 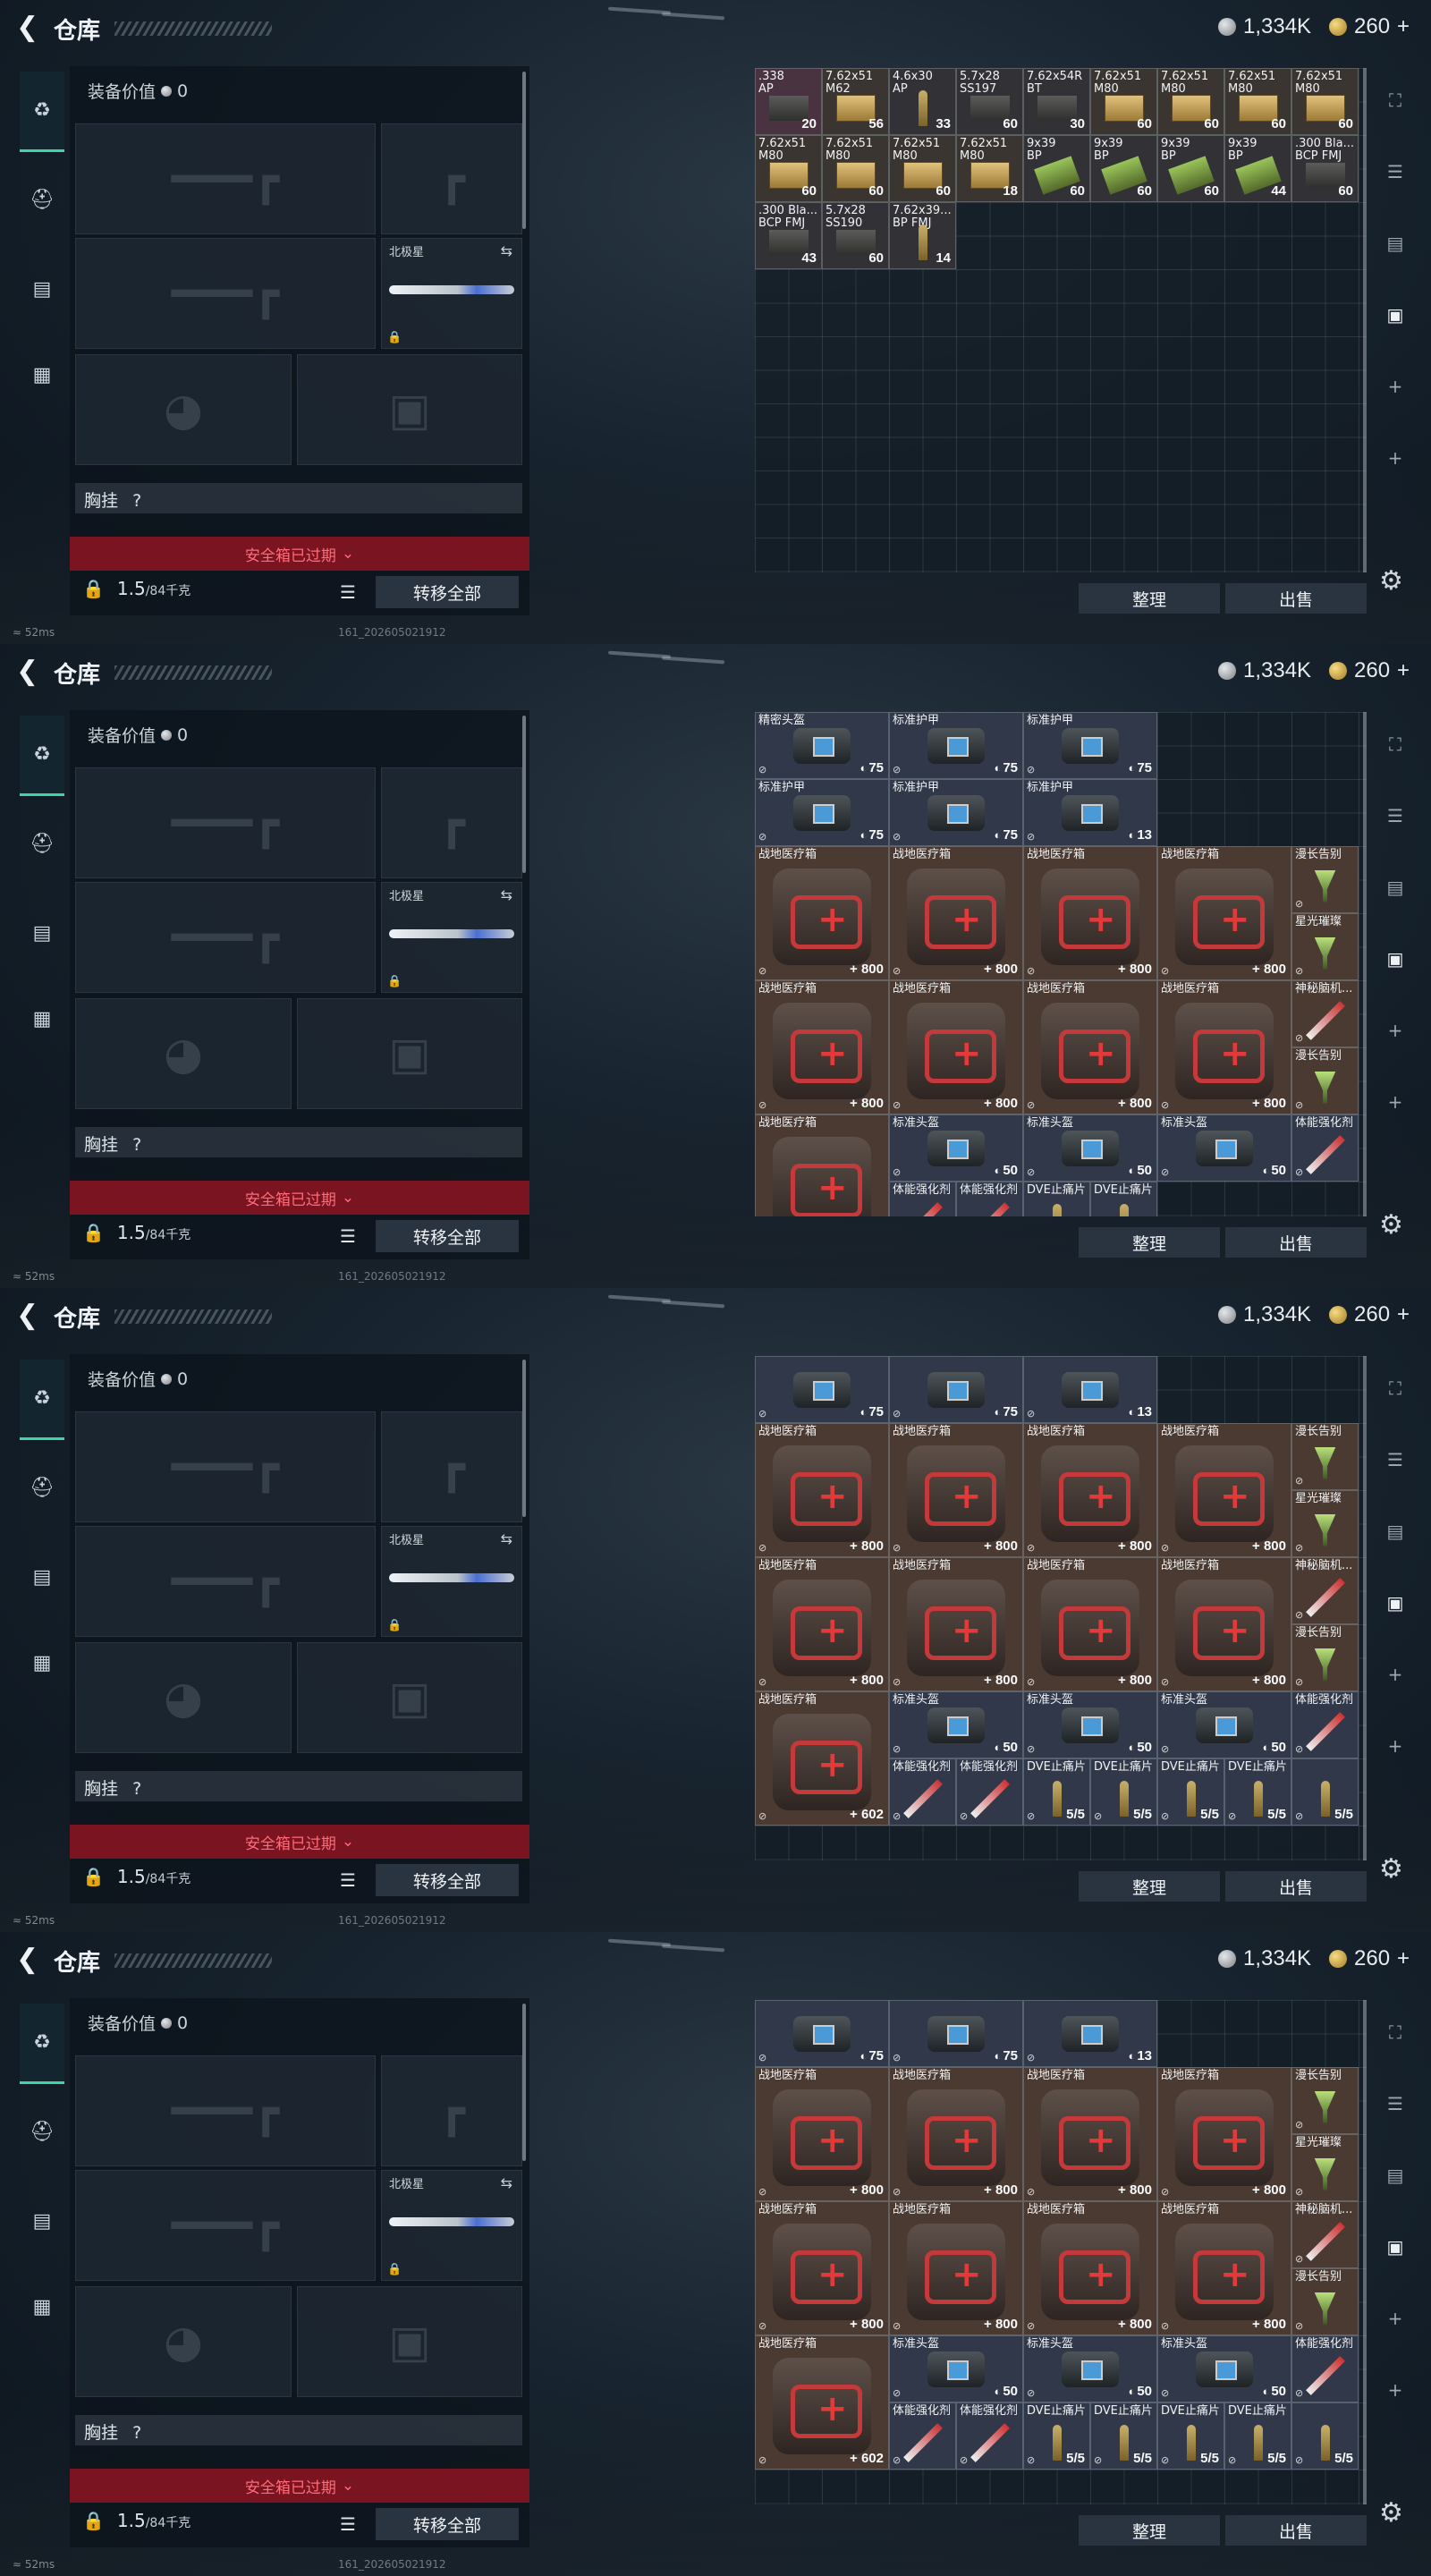 What do you see at coordinates (299, 1786) in the screenshot?
I see `chest-rig-slot: 胸挂 ?` at bounding box center [299, 1786].